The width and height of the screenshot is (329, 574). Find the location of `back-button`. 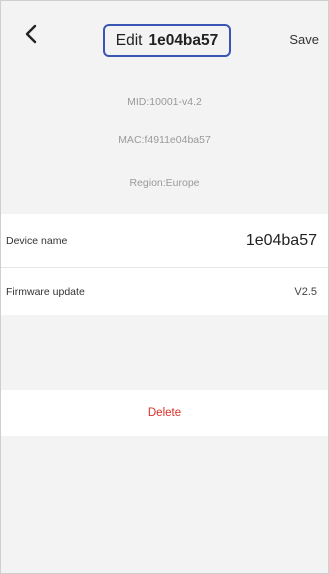

back-button is located at coordinates (32, 34).